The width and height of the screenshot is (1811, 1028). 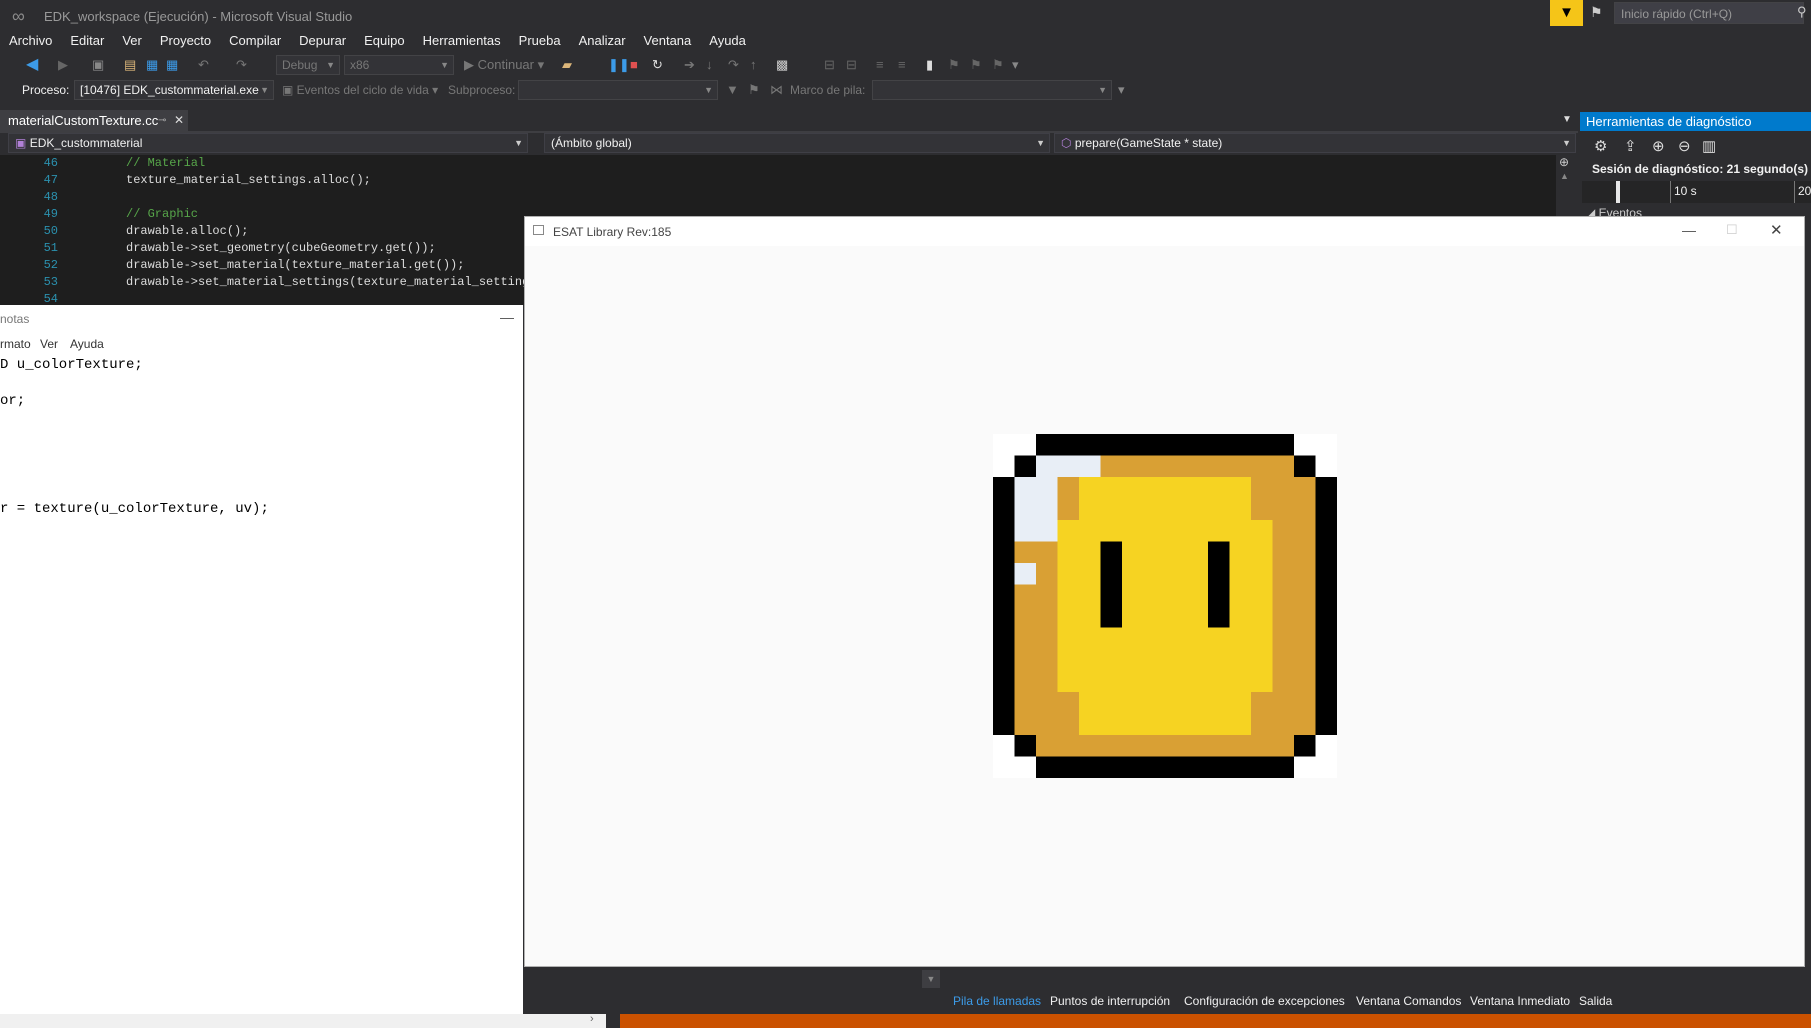 I want to click on zoom-in-icon: ⊕, so click(x=1658, y=146).